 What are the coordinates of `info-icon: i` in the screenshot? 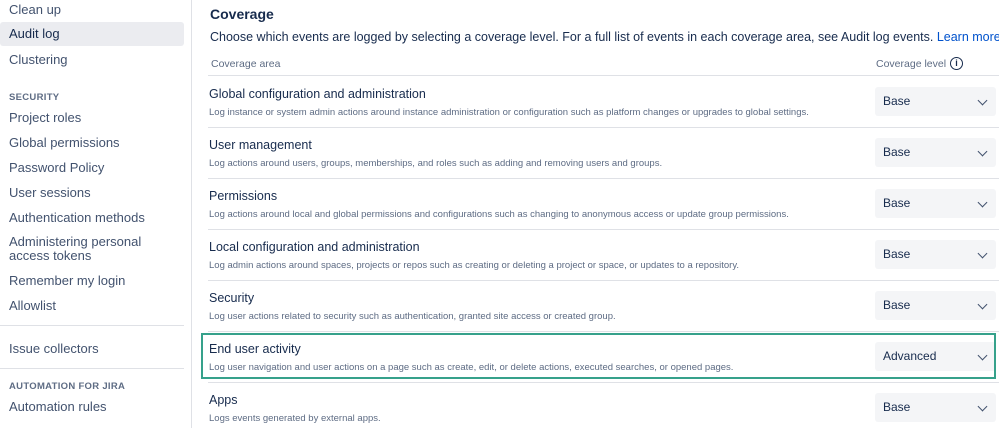 It's located at (956, 63).